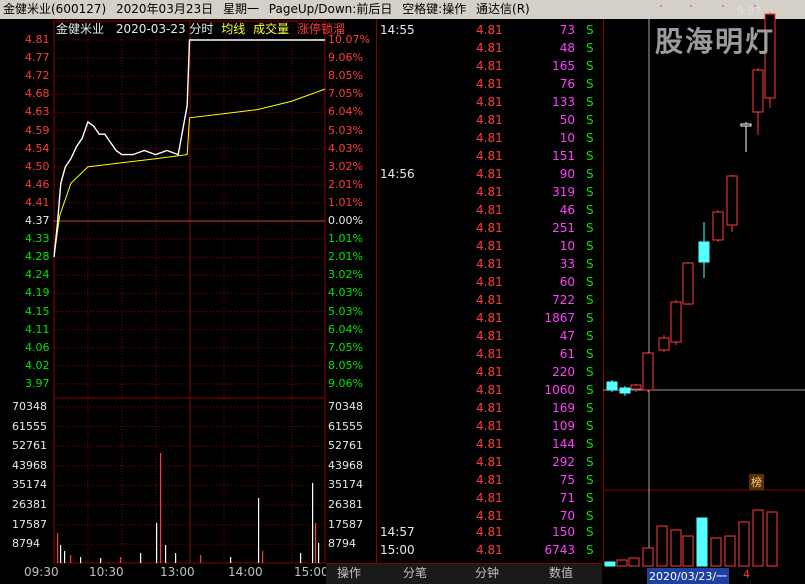 This screenshot has height=584, width=805. Describe the element at coordinates (567, 48) in the screenshot. I see `tick-volume: 48` at that location.